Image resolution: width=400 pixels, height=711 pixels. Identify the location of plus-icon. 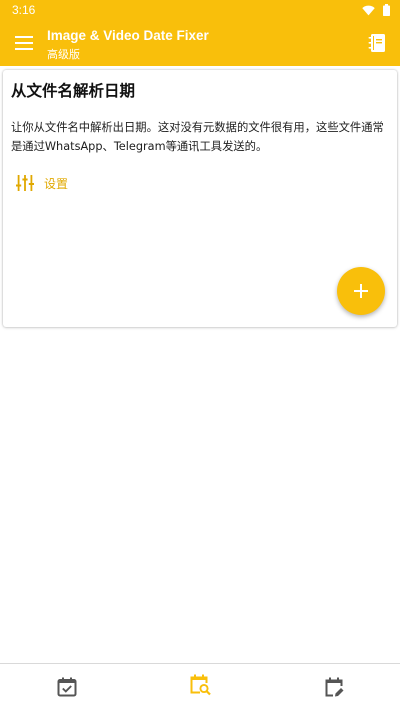
(361, 291).